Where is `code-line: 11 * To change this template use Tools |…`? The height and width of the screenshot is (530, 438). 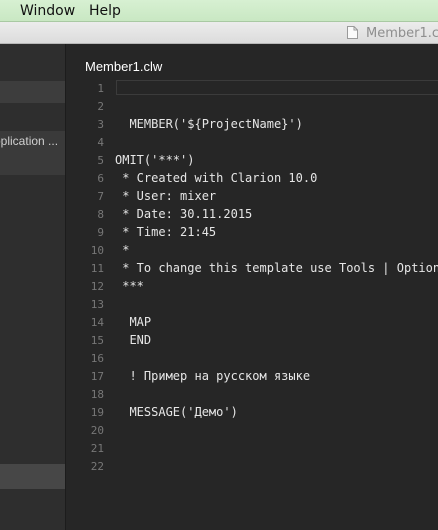 code-line: 11 * To change this template use Tools |… is located at coordinates (252, 268).